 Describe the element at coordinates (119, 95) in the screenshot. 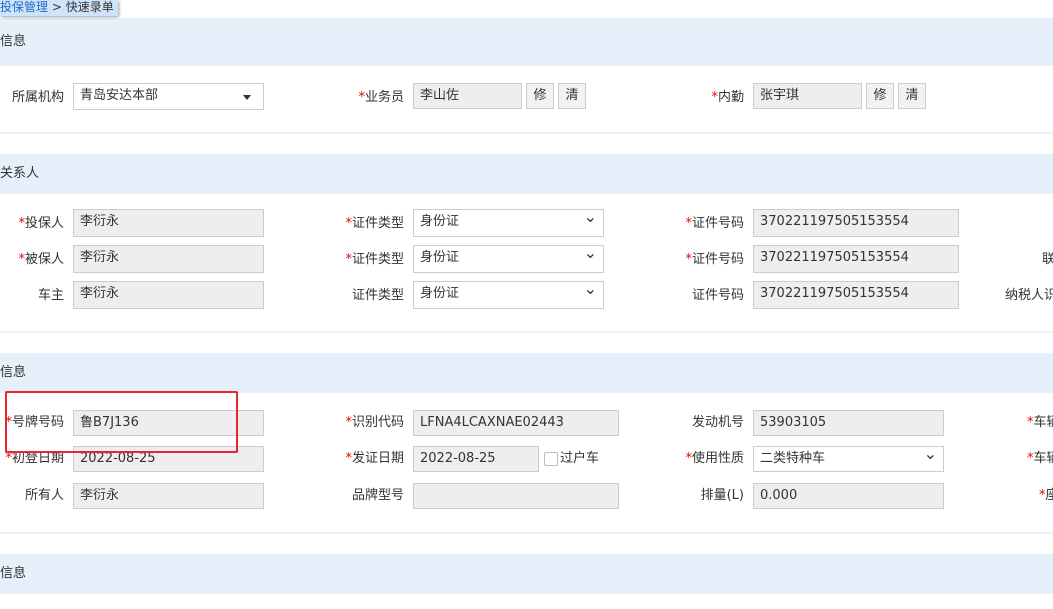

I see `org-value: 青岛安达本部` at that location.